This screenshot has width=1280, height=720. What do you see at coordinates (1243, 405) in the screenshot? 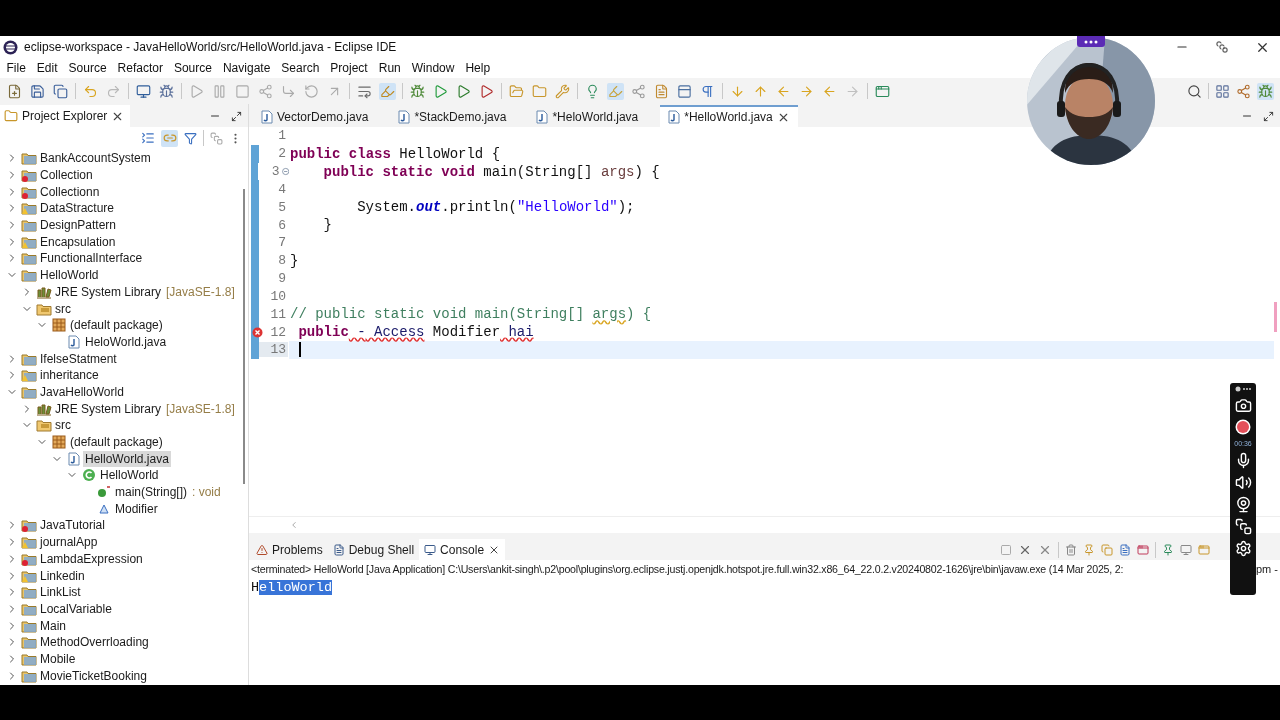
I see `camera-icon` at bounding box center [1243, 405].